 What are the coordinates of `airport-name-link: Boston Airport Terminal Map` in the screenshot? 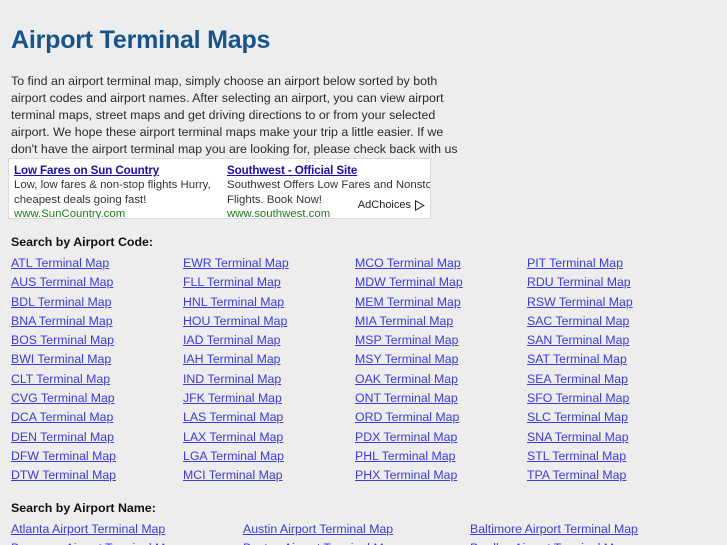 It's located at (356, 542).